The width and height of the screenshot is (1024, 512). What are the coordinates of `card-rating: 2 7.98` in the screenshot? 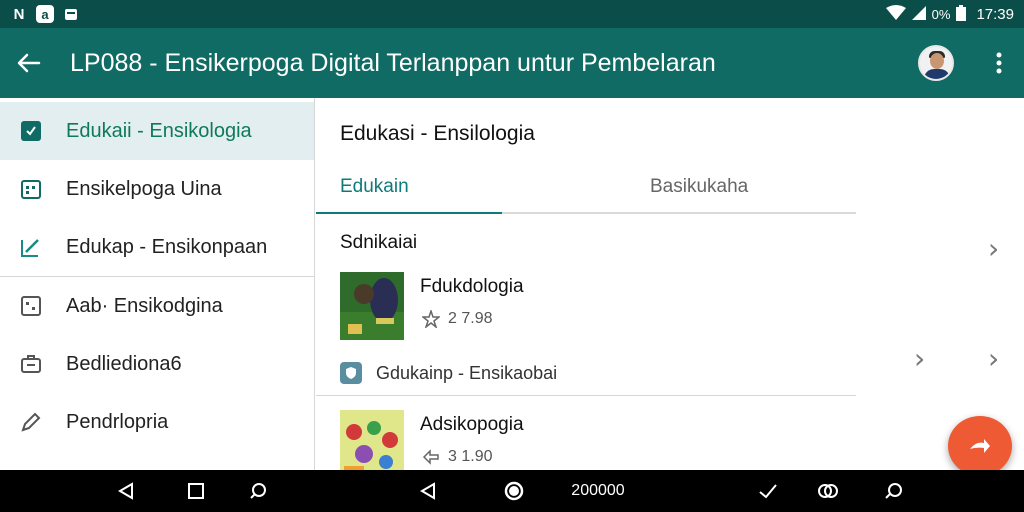 It's located at (470, 318).